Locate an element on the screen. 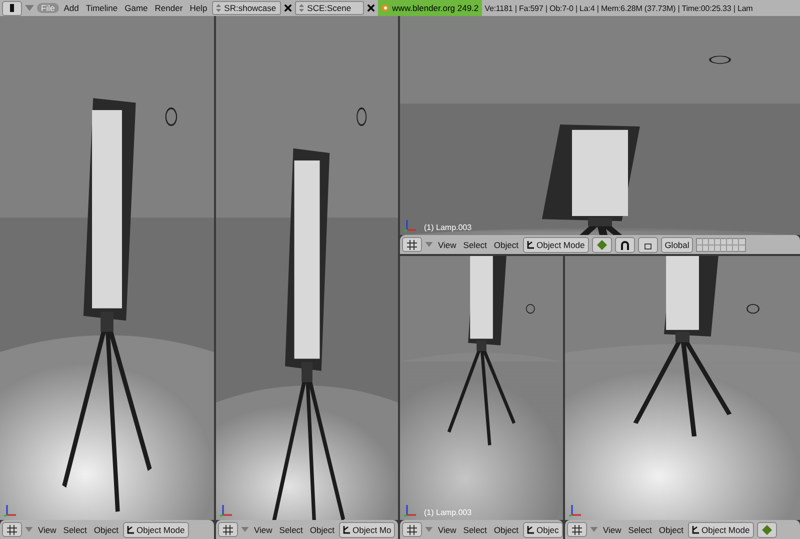 The height and width of the screenshot is (539, 800). version-text: www.blender.org 249.2 is located at coordinates (435, 8).